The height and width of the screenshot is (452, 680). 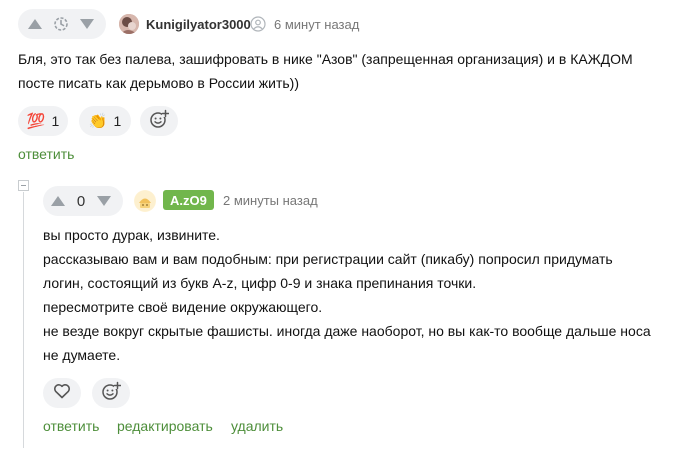 I want to click on comment1-timestamp: 6 минут назад, so click(x=316, y=24).